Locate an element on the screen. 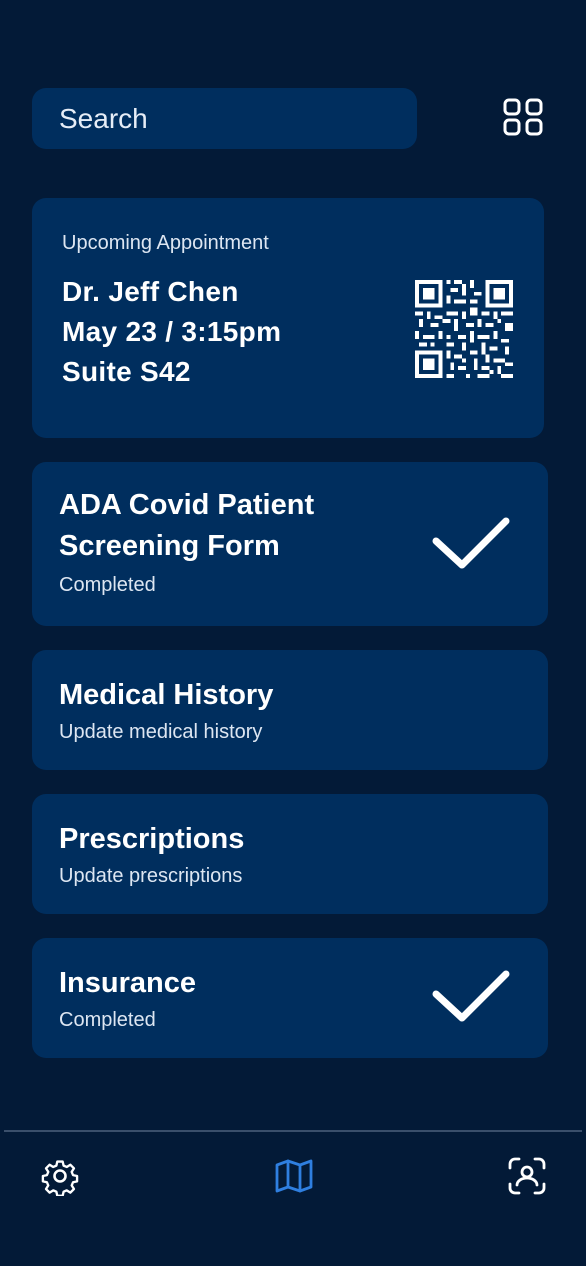  appointment-label: Upcoming Appointment is located at coordinates (165, 243).